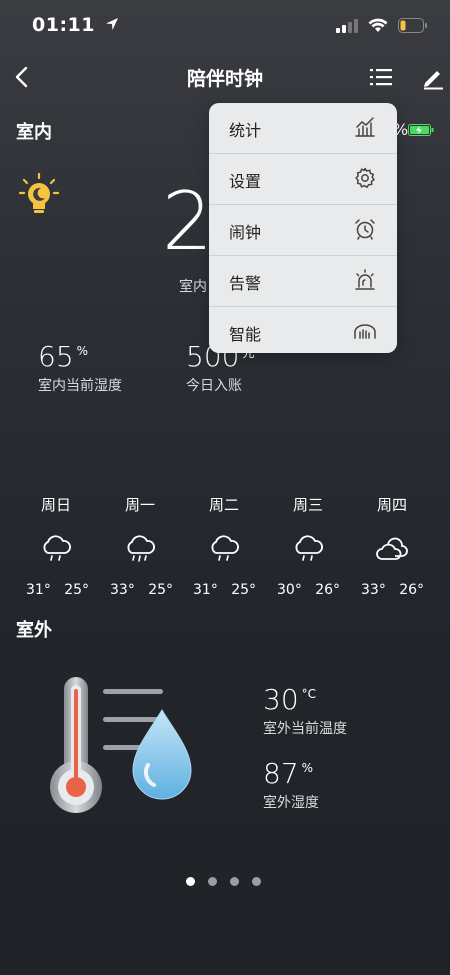 This screenshot has height=975, width=450. I want to click on forecast-temps: 30° 26°, so click(309, 590).